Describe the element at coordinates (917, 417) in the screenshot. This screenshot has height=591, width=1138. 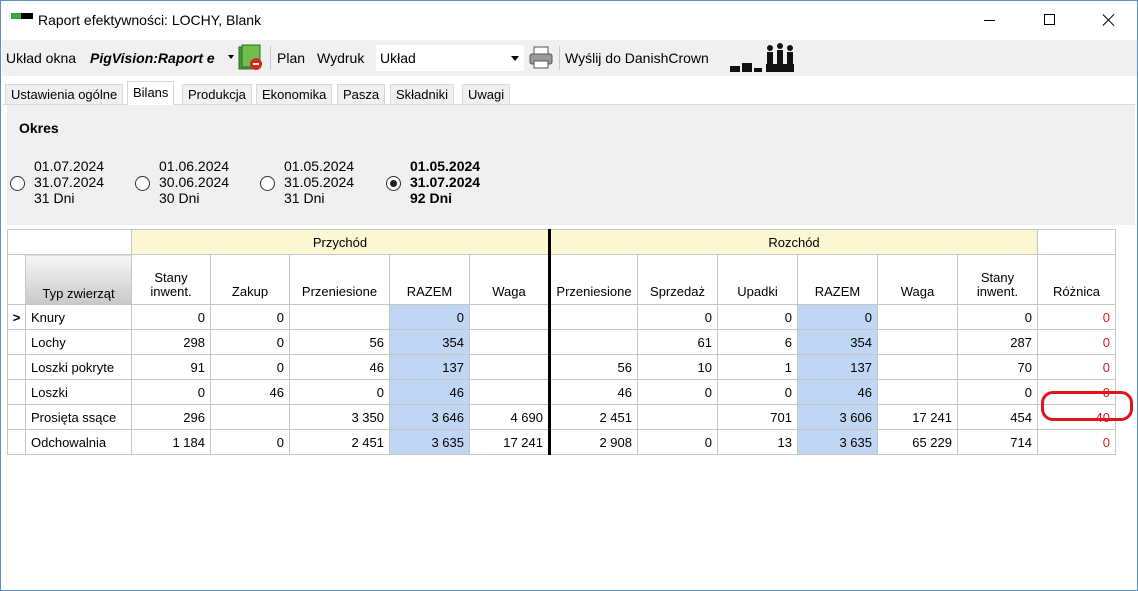
I see `outcome-cell: 17 241` at that location.